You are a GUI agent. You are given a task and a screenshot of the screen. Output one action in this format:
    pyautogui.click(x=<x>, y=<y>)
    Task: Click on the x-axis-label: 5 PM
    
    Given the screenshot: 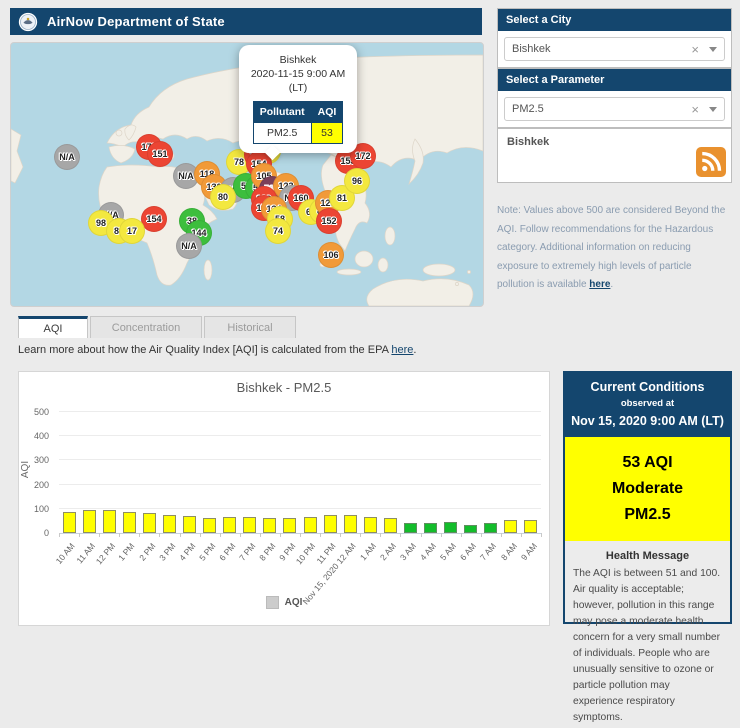 What is the action you would take?
    pyautogui.click(x=207, y=552)
    